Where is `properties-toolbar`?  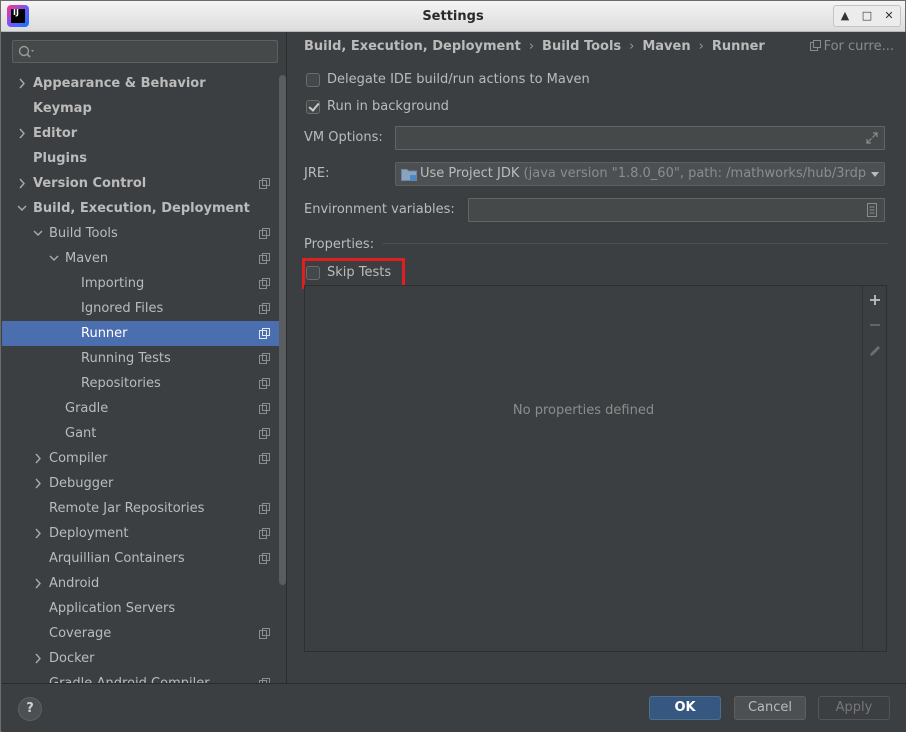
properties-toolbar is located at coordinates (874, 468).